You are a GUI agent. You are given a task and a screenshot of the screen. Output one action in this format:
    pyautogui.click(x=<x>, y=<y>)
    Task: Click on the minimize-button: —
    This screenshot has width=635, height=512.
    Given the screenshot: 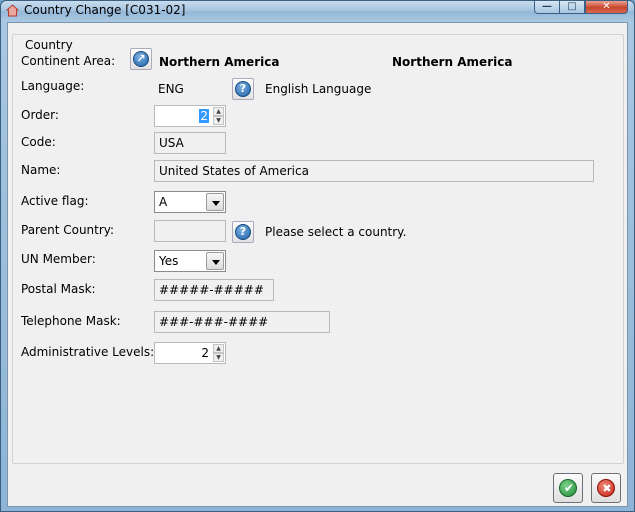 What is the action you would take?
    pyautogui.click(x=547, y=7)
    